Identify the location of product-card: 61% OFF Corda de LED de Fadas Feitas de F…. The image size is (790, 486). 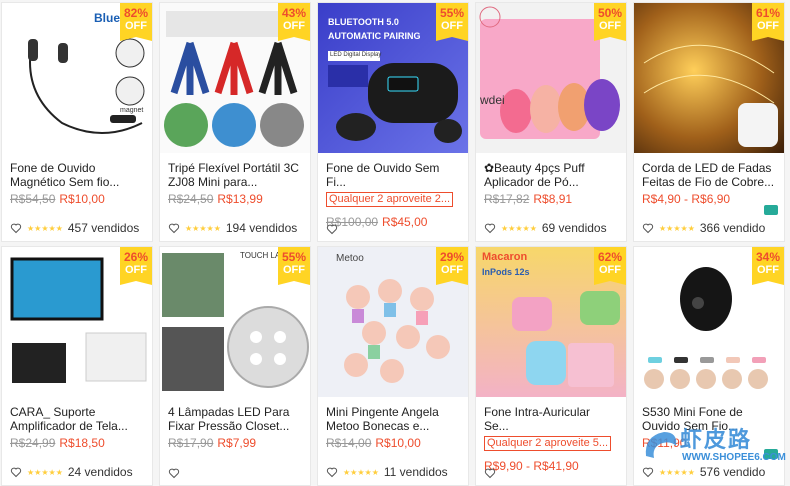
(709, 122).